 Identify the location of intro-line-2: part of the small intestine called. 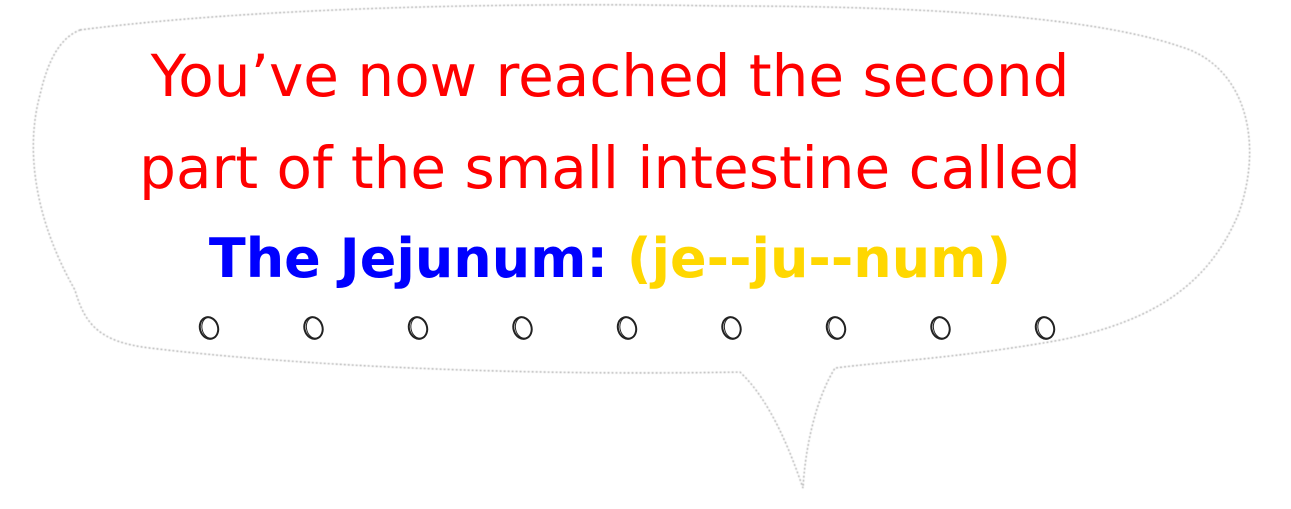
(610, 168).